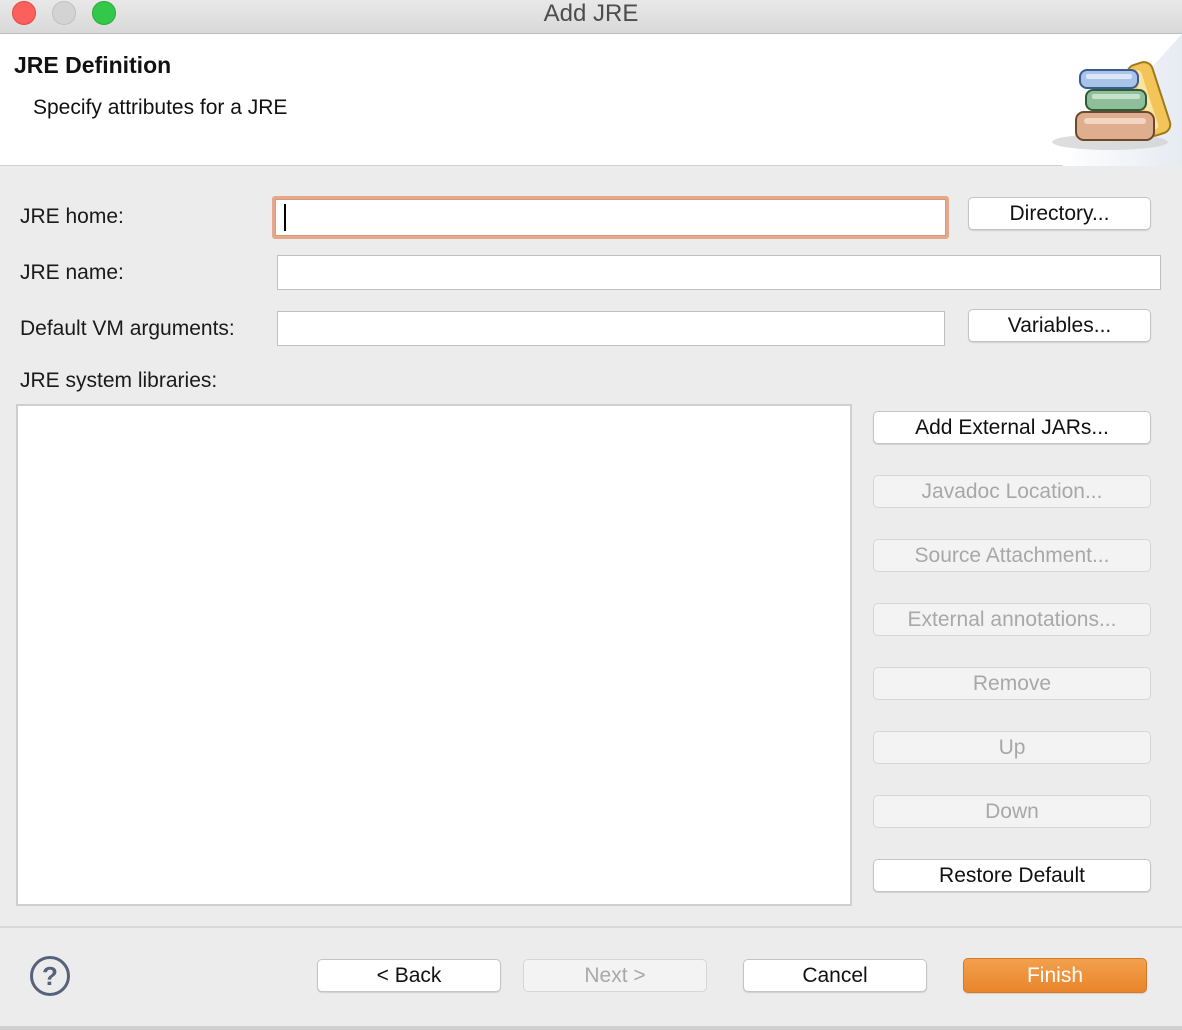  Describe the element at coordinates (611, 328) in the screenshot. I see `vm-arguments-input` at that location.